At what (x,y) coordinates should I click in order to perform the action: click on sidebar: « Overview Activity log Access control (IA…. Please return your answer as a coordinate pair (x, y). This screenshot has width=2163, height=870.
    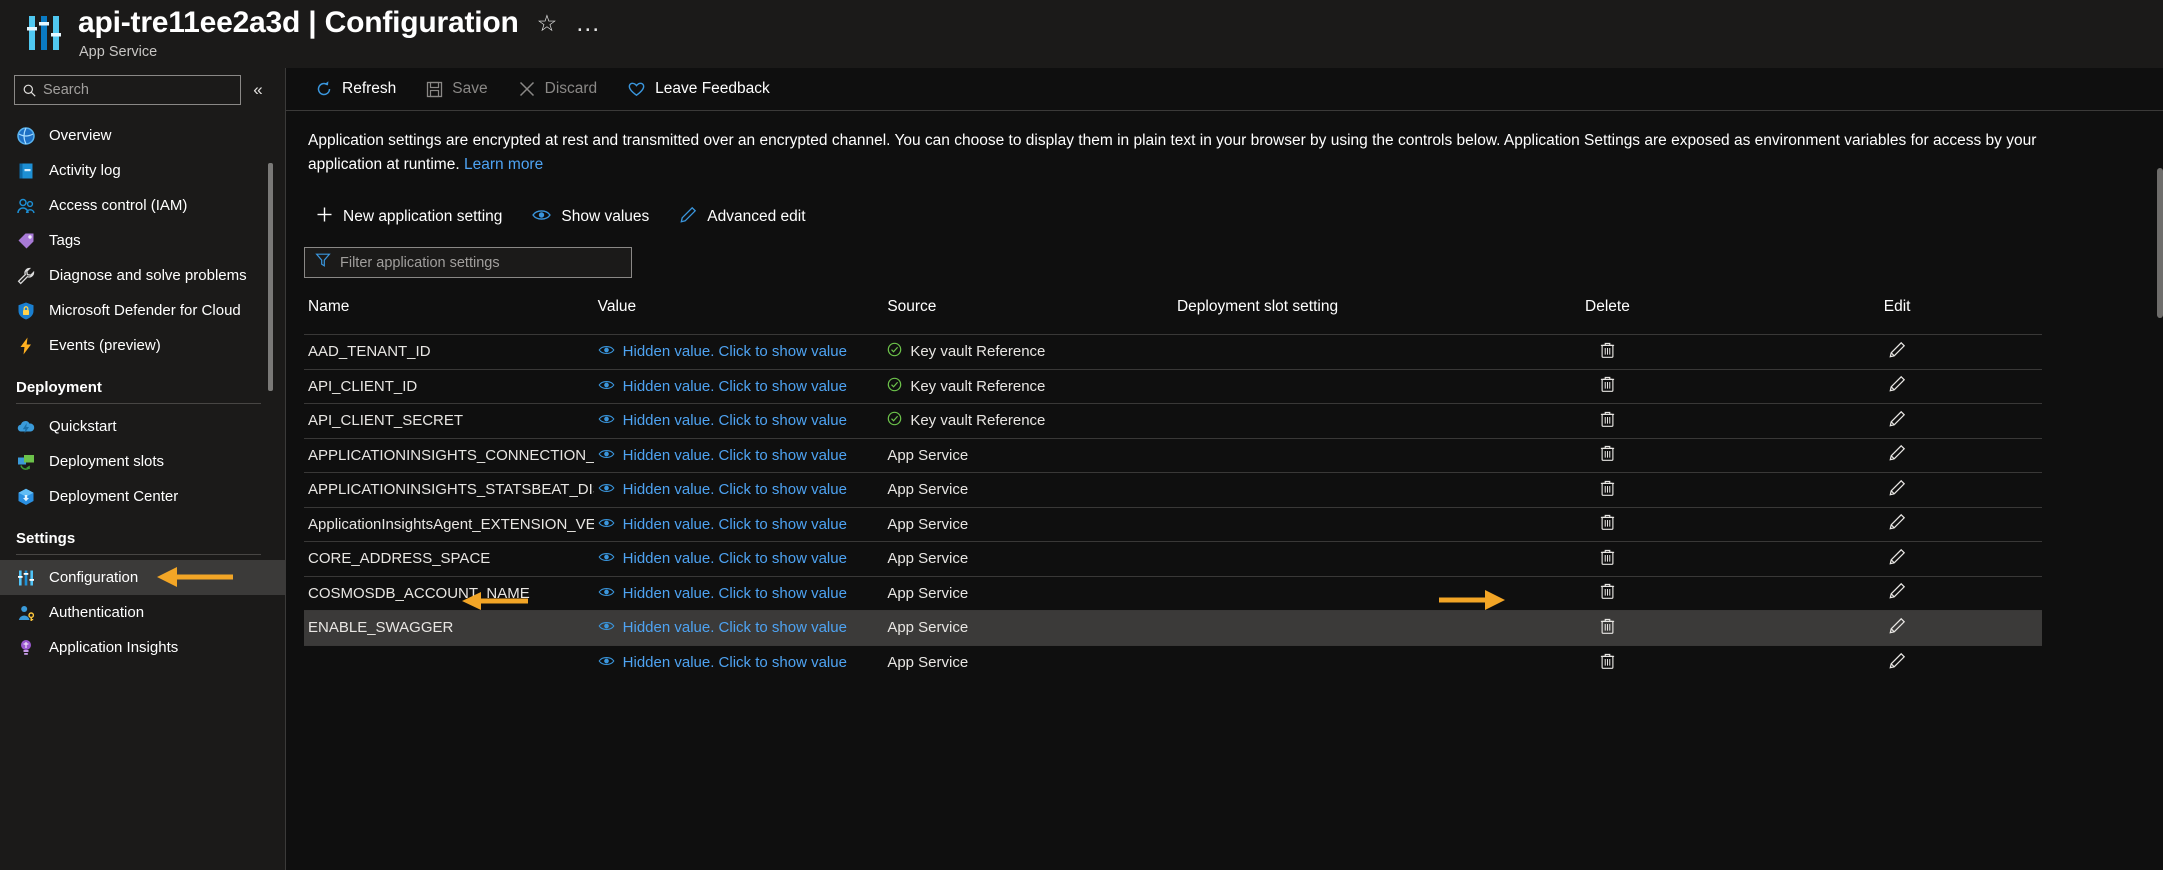
    Looking at the image, I should click on (142, 469).